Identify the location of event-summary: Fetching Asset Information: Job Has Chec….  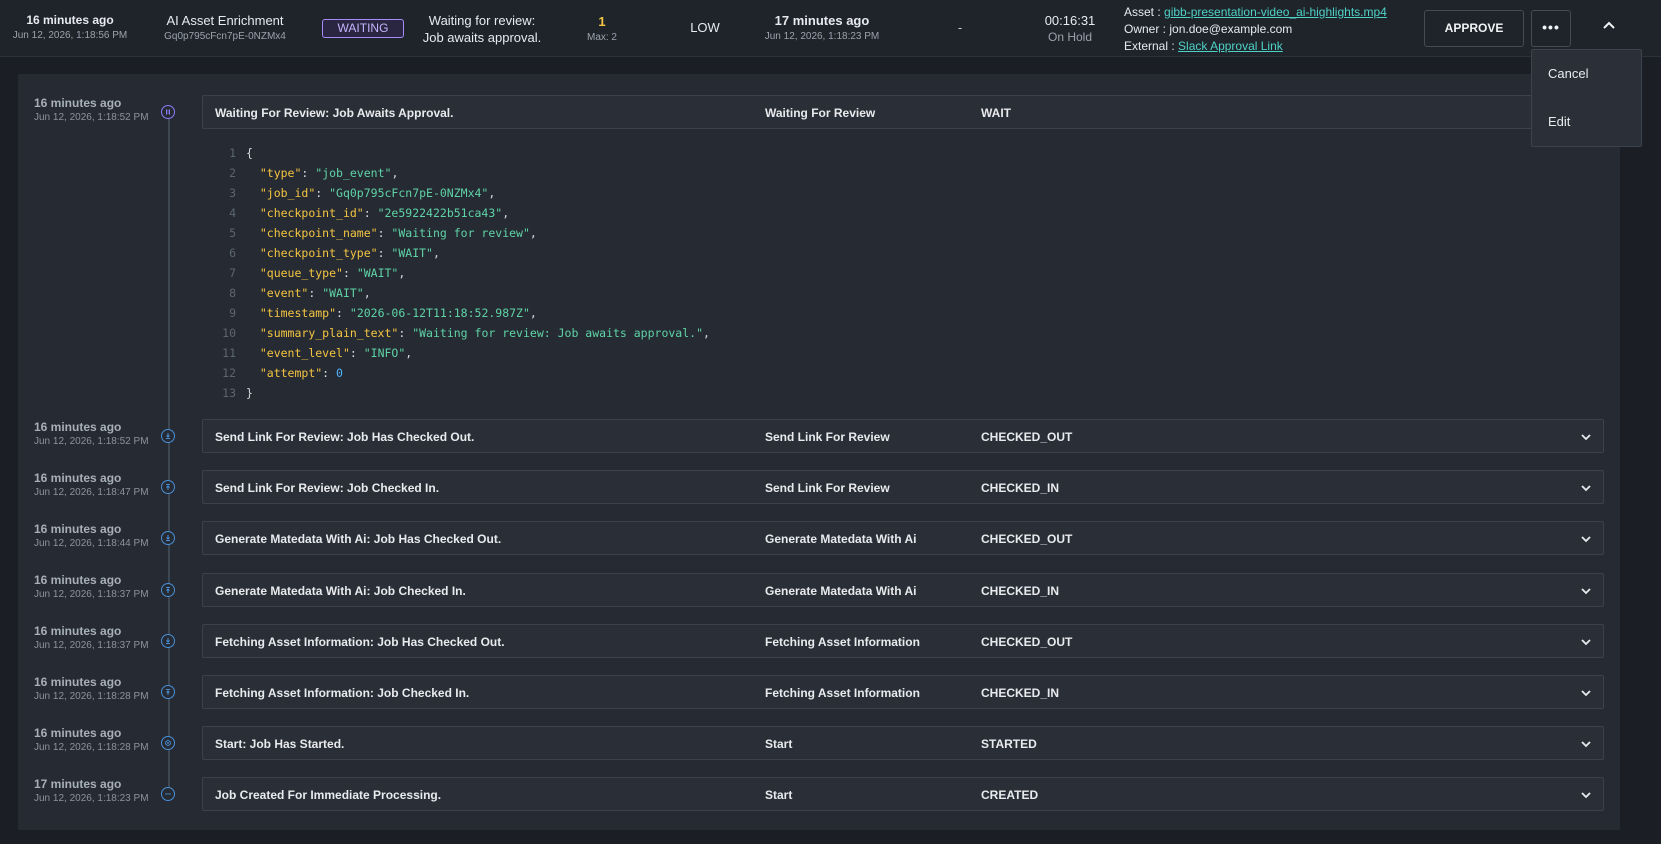
(360, 642).